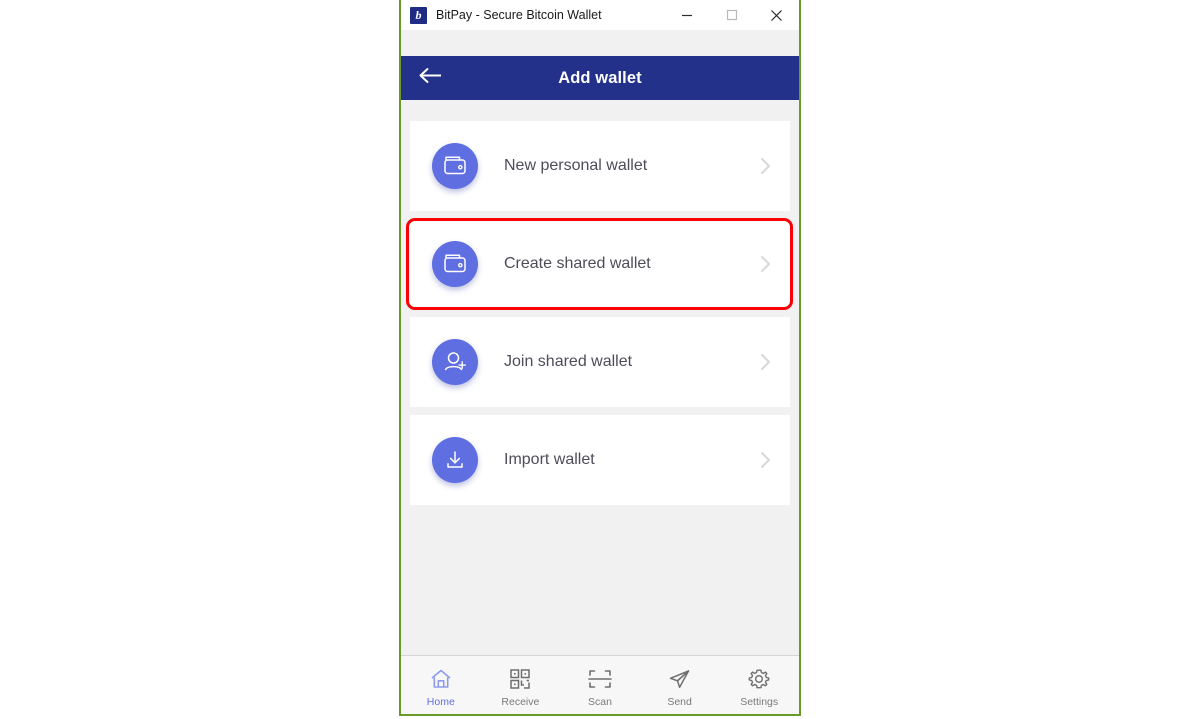 Image resolution: width=1200 pixels, height=719 pixels. Describe the element at coordinates (759, 679) in the screenshot. I see `gear-icon` at that location.